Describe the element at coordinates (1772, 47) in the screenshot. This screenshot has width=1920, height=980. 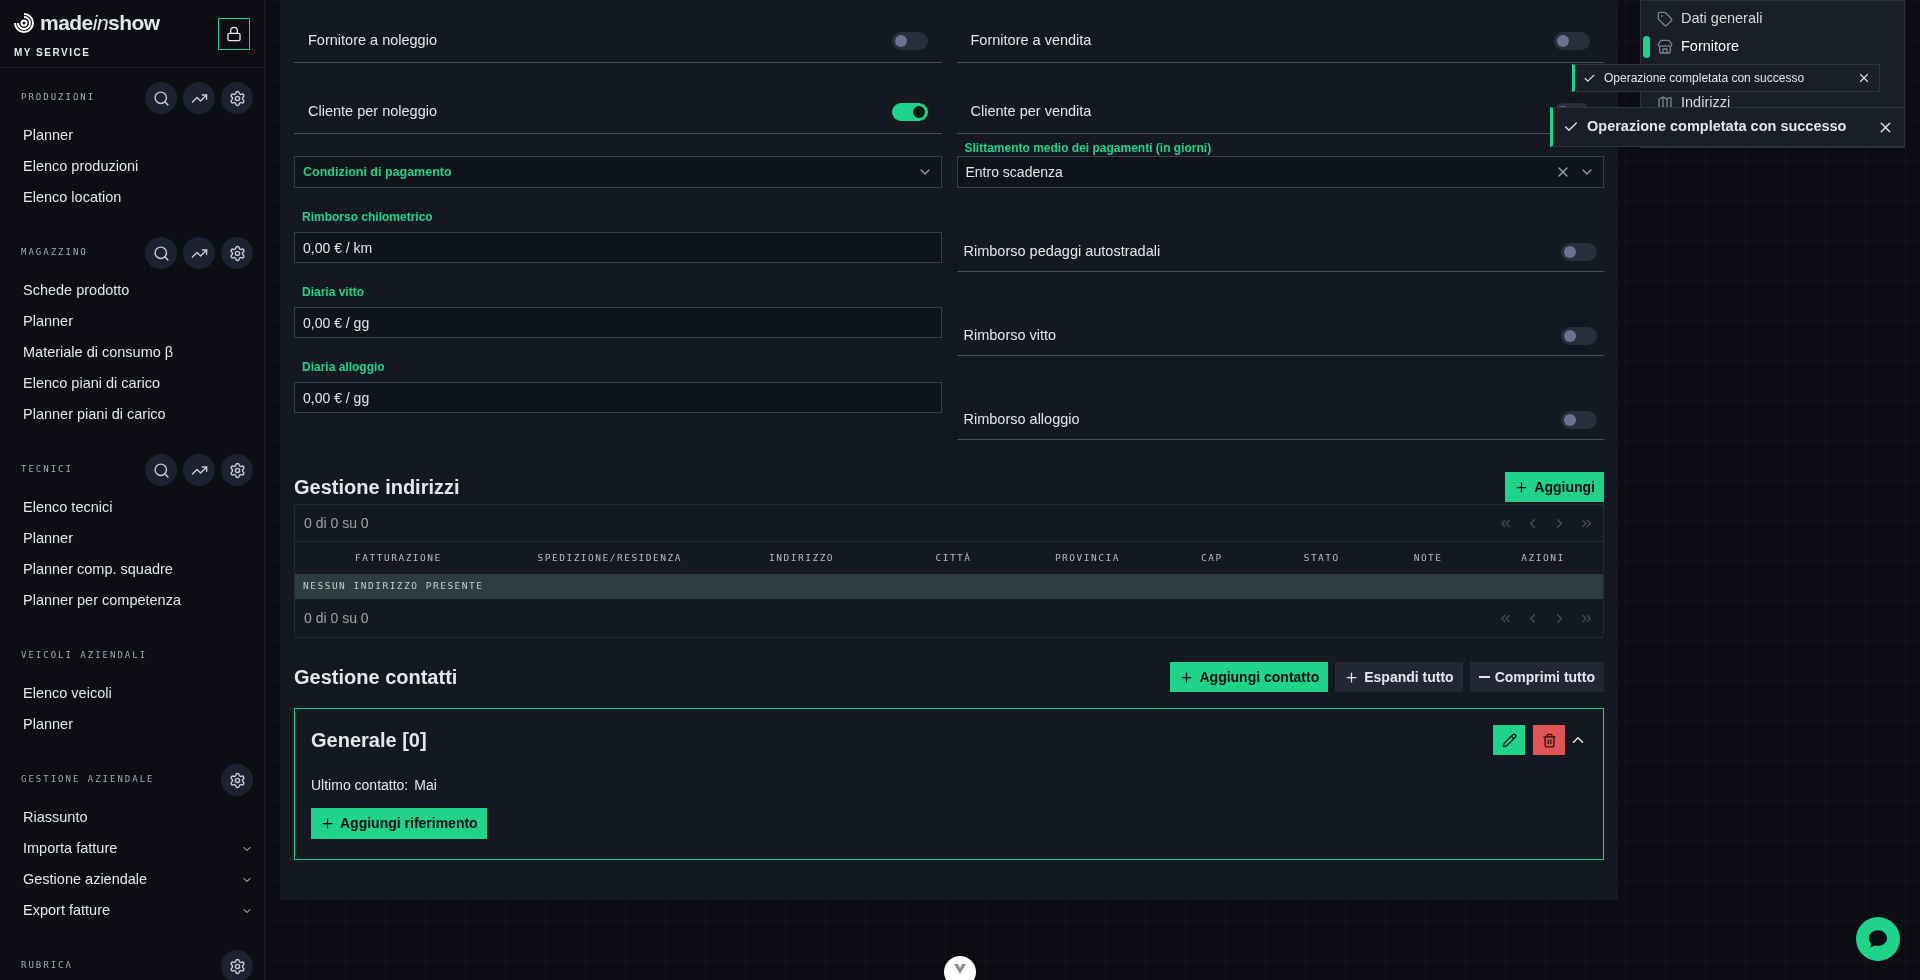
I see `section-nav-item: Fornitore` at that location.